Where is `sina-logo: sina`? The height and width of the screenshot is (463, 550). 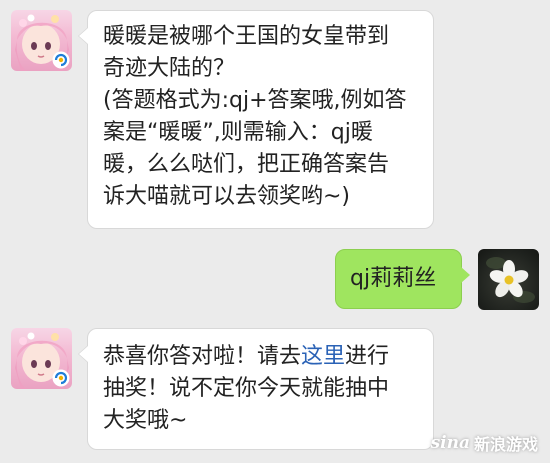 sina-logo: sina is located at coordinates (450, 443).